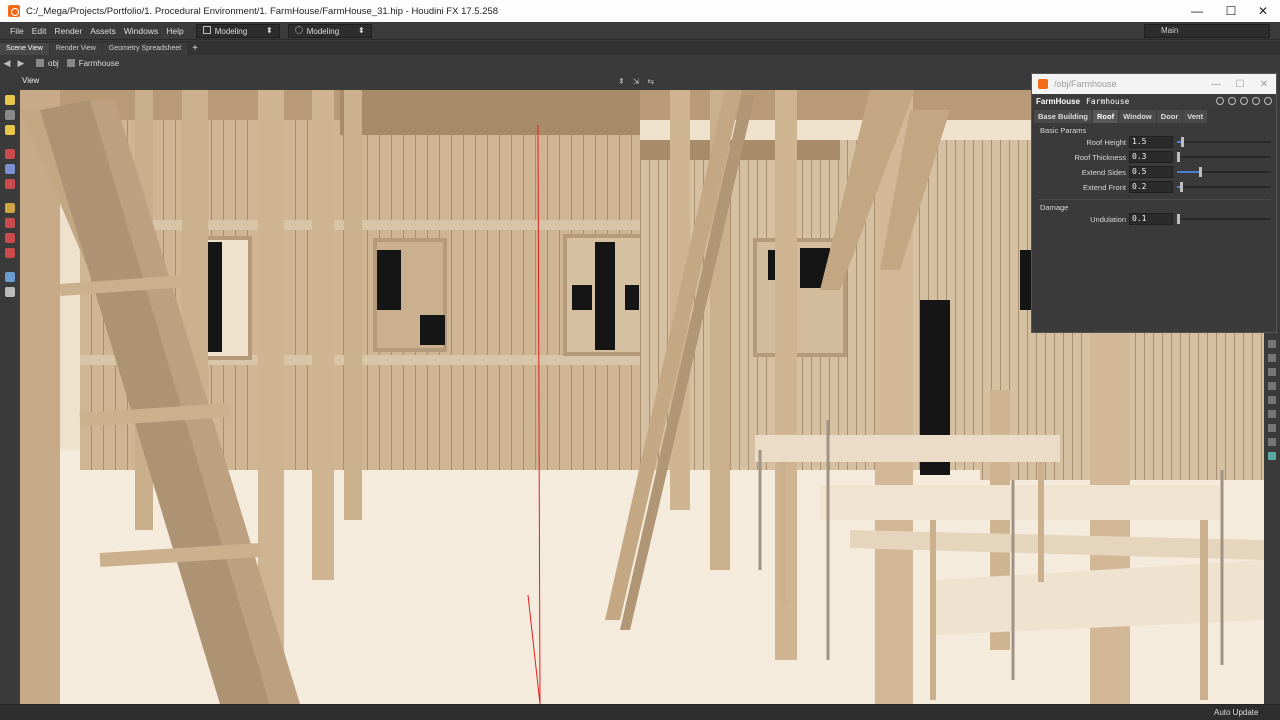  Describe the element at coordinates (636, 81) in the screenshot. I see `snap-icon: ⇲` at that location.